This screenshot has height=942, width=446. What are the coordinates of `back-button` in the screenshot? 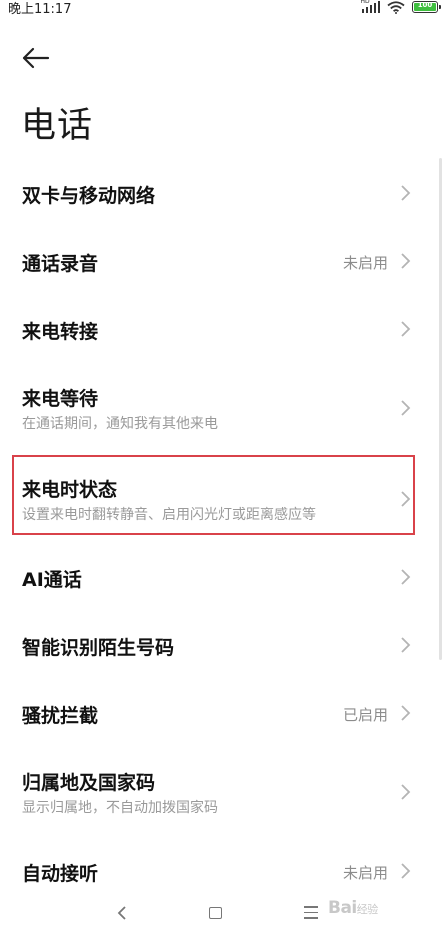 It's located at (36, 58).